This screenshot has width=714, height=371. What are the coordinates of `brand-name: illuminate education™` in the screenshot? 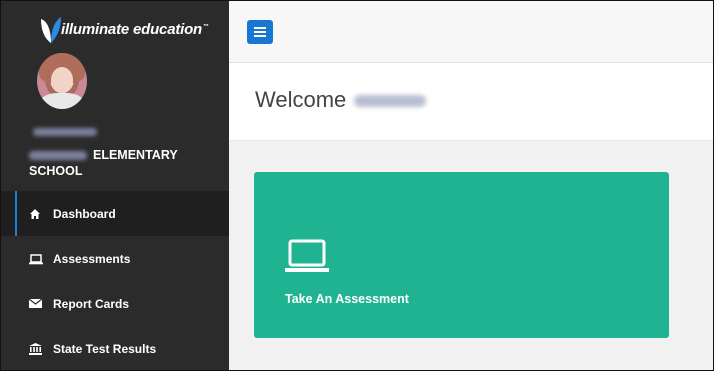 It's located at (135, 29).